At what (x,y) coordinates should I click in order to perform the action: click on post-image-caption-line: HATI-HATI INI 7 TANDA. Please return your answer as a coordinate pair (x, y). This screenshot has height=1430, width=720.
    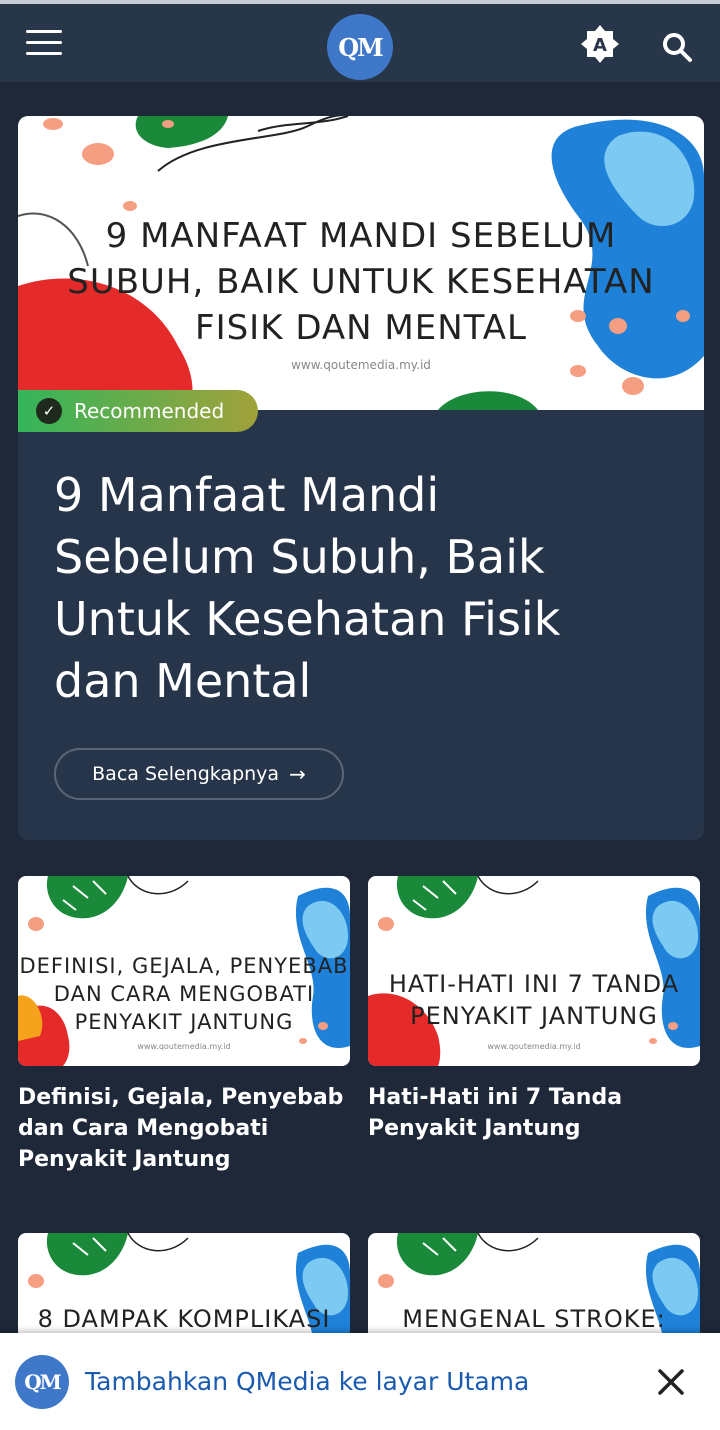
    Looking at the image, I should click on (534, 984).